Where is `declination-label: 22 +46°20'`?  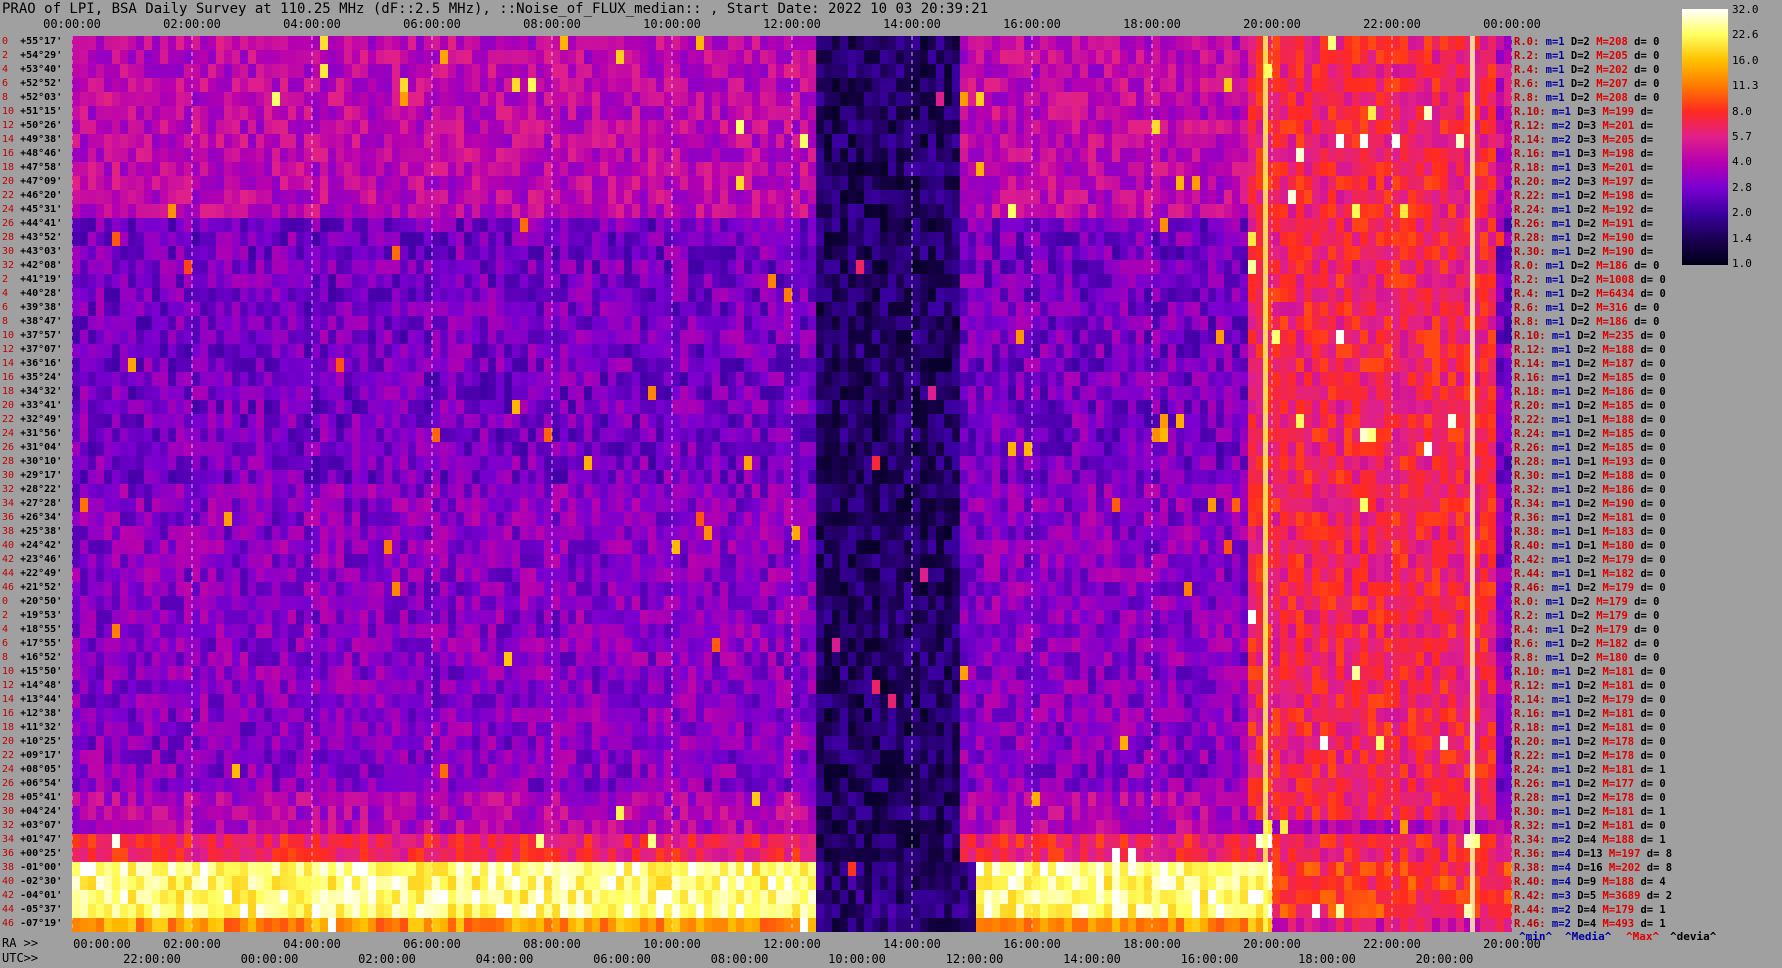 declination-label: 22 +46°20' is located at coordinates (32, 195).